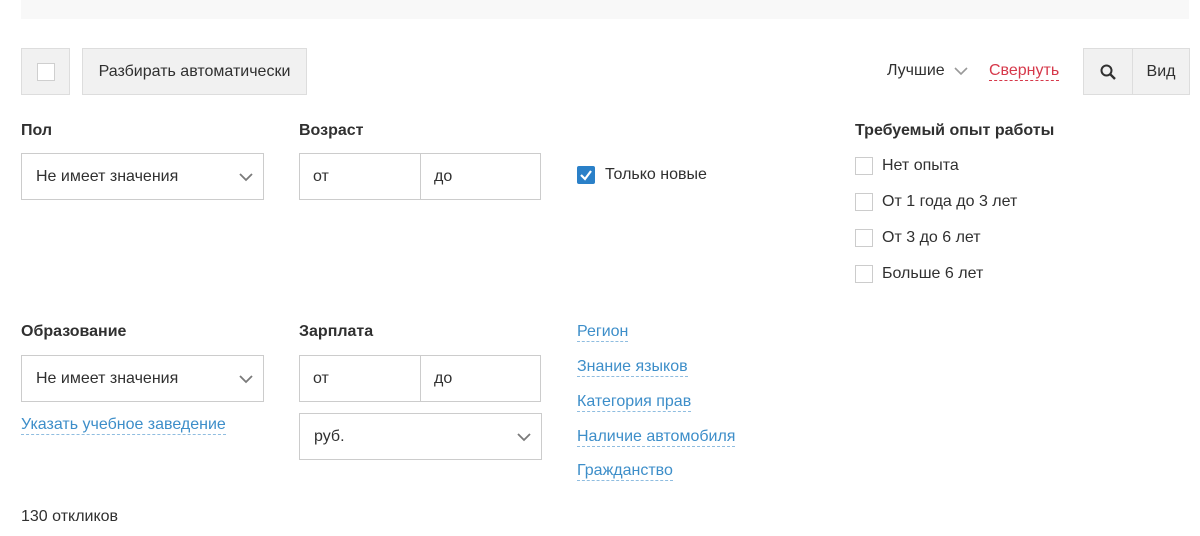 The width and height of the screenshot is (1200, 536). I want to click on salary-to-placeholder: до, so click(443, 378).